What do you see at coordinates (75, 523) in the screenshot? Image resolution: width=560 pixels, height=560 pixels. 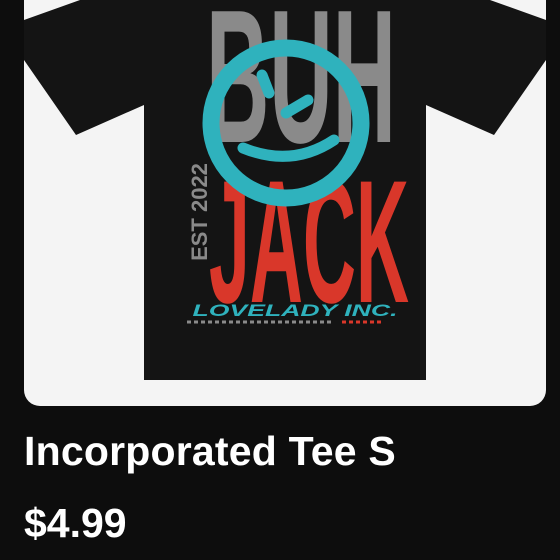 I see `product-price: $4.99` at bounding box center [75, 523].